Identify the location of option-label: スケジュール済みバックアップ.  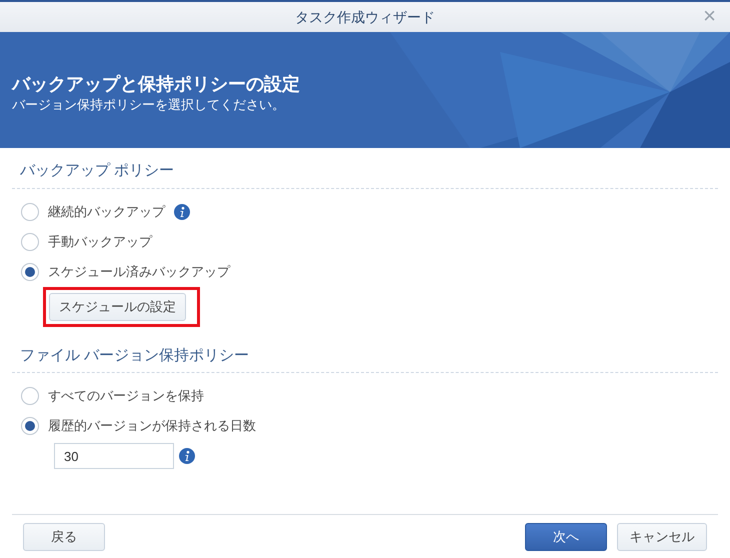
(139, 272).